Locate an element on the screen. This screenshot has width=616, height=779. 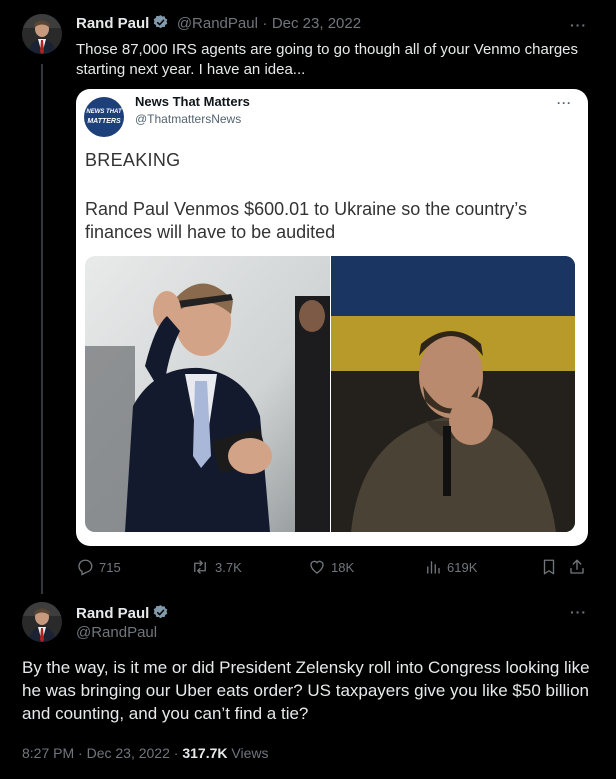
tweet2-views-label: Views is located at coordinates (250, 753).